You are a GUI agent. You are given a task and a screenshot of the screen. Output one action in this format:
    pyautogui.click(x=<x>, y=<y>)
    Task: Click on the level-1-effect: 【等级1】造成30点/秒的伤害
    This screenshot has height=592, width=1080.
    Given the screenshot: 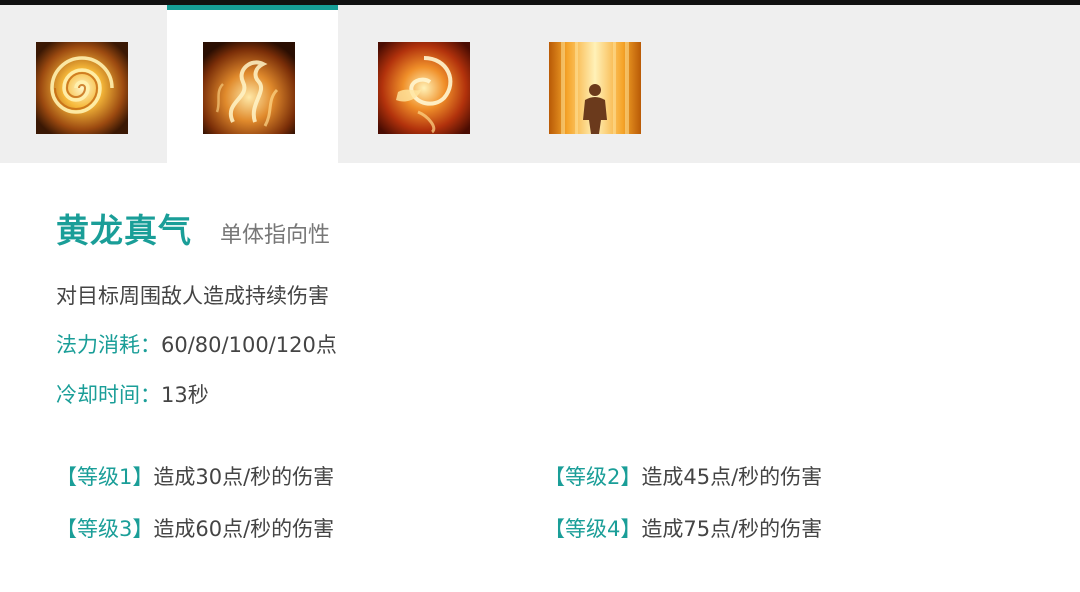 What is the action you would take?
    pyautogui.click(x=195, y=476)
    